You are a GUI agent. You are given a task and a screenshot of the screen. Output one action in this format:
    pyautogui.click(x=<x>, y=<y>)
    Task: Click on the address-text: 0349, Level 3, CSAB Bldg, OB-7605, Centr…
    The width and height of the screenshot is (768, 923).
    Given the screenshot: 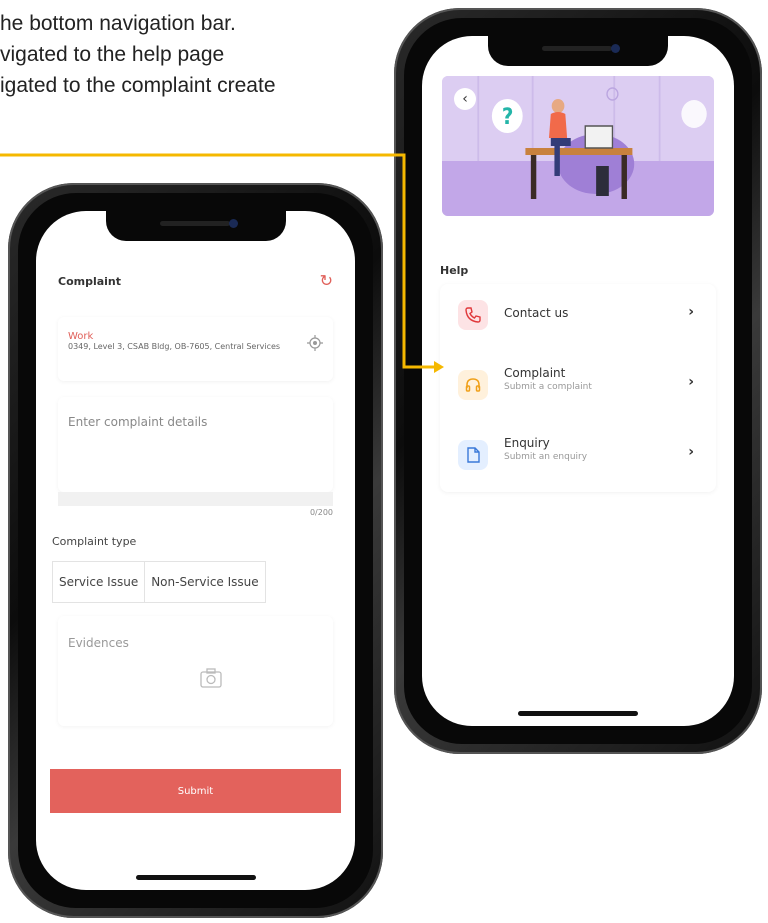 What is the action you would take?
    pyautogui.click(x=174, y=346)
    